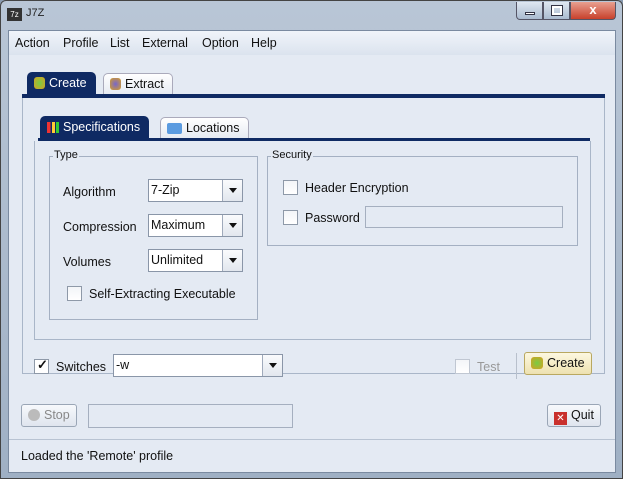  Describe the element at coordinates (87, 262) in the screenshot. I see `volumes-label: Volumes` at that location.